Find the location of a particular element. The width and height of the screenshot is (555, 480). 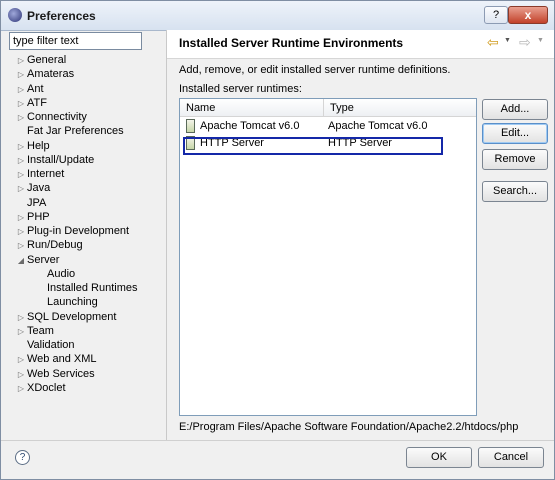

filter-input: type filter text is located at coordinates (75, 41).